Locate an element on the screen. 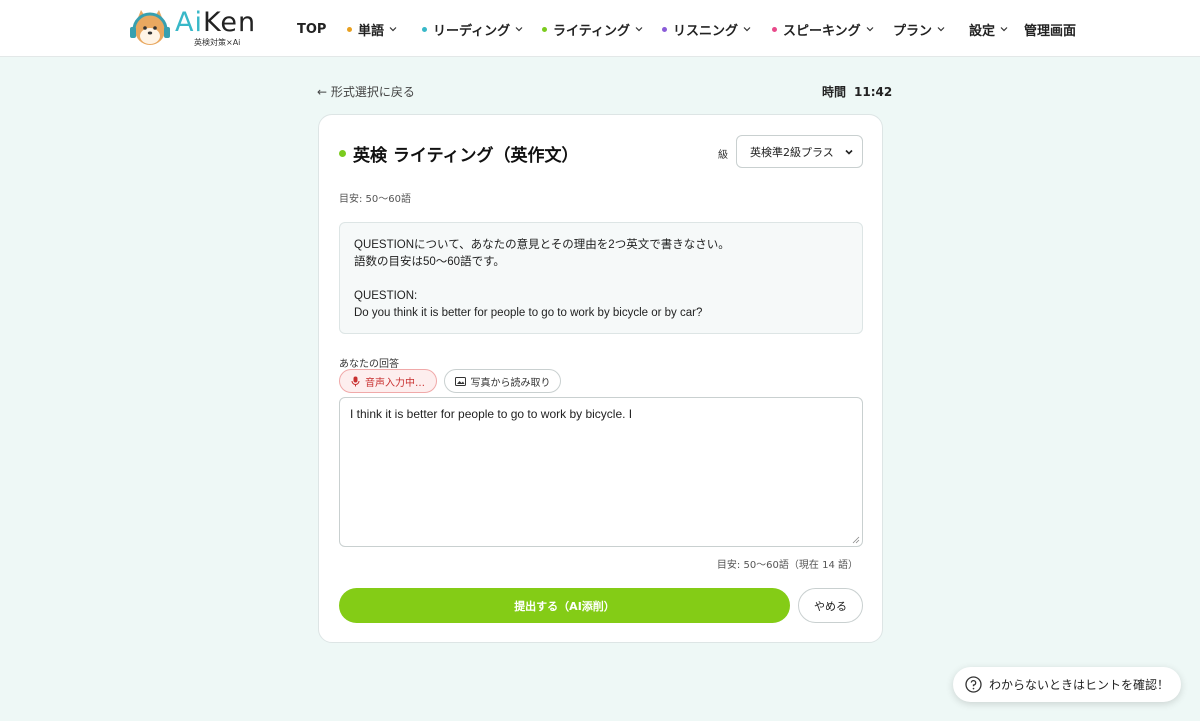  quit-button: やめる is located at coordinates (830, 605).